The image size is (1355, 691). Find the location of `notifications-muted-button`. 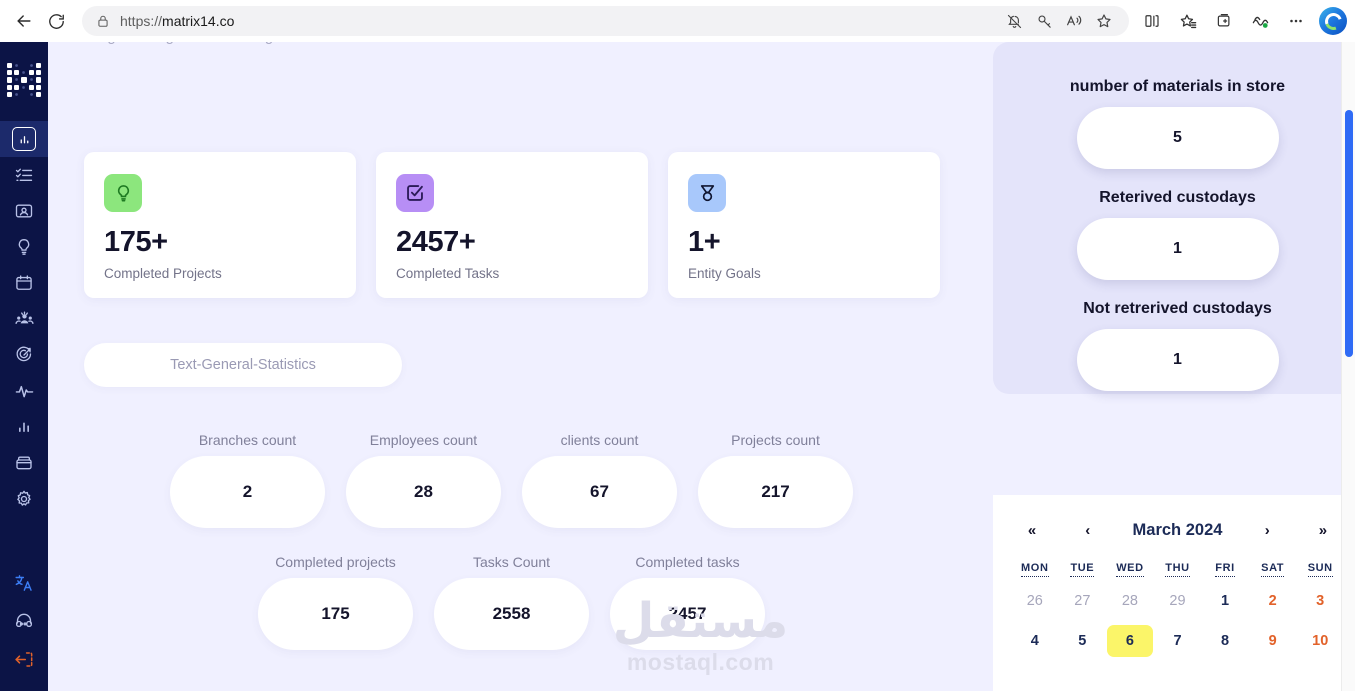

notifications-muted-button is located at coordinates (1014, 21).